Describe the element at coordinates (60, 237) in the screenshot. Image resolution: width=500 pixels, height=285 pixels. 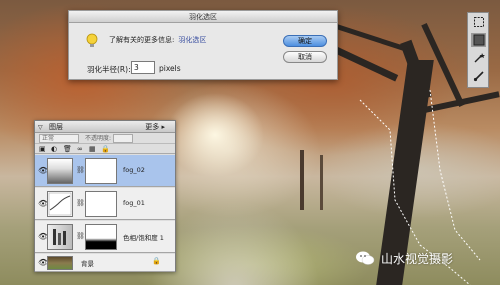
I see `adjustment-thumbnail` at that location.